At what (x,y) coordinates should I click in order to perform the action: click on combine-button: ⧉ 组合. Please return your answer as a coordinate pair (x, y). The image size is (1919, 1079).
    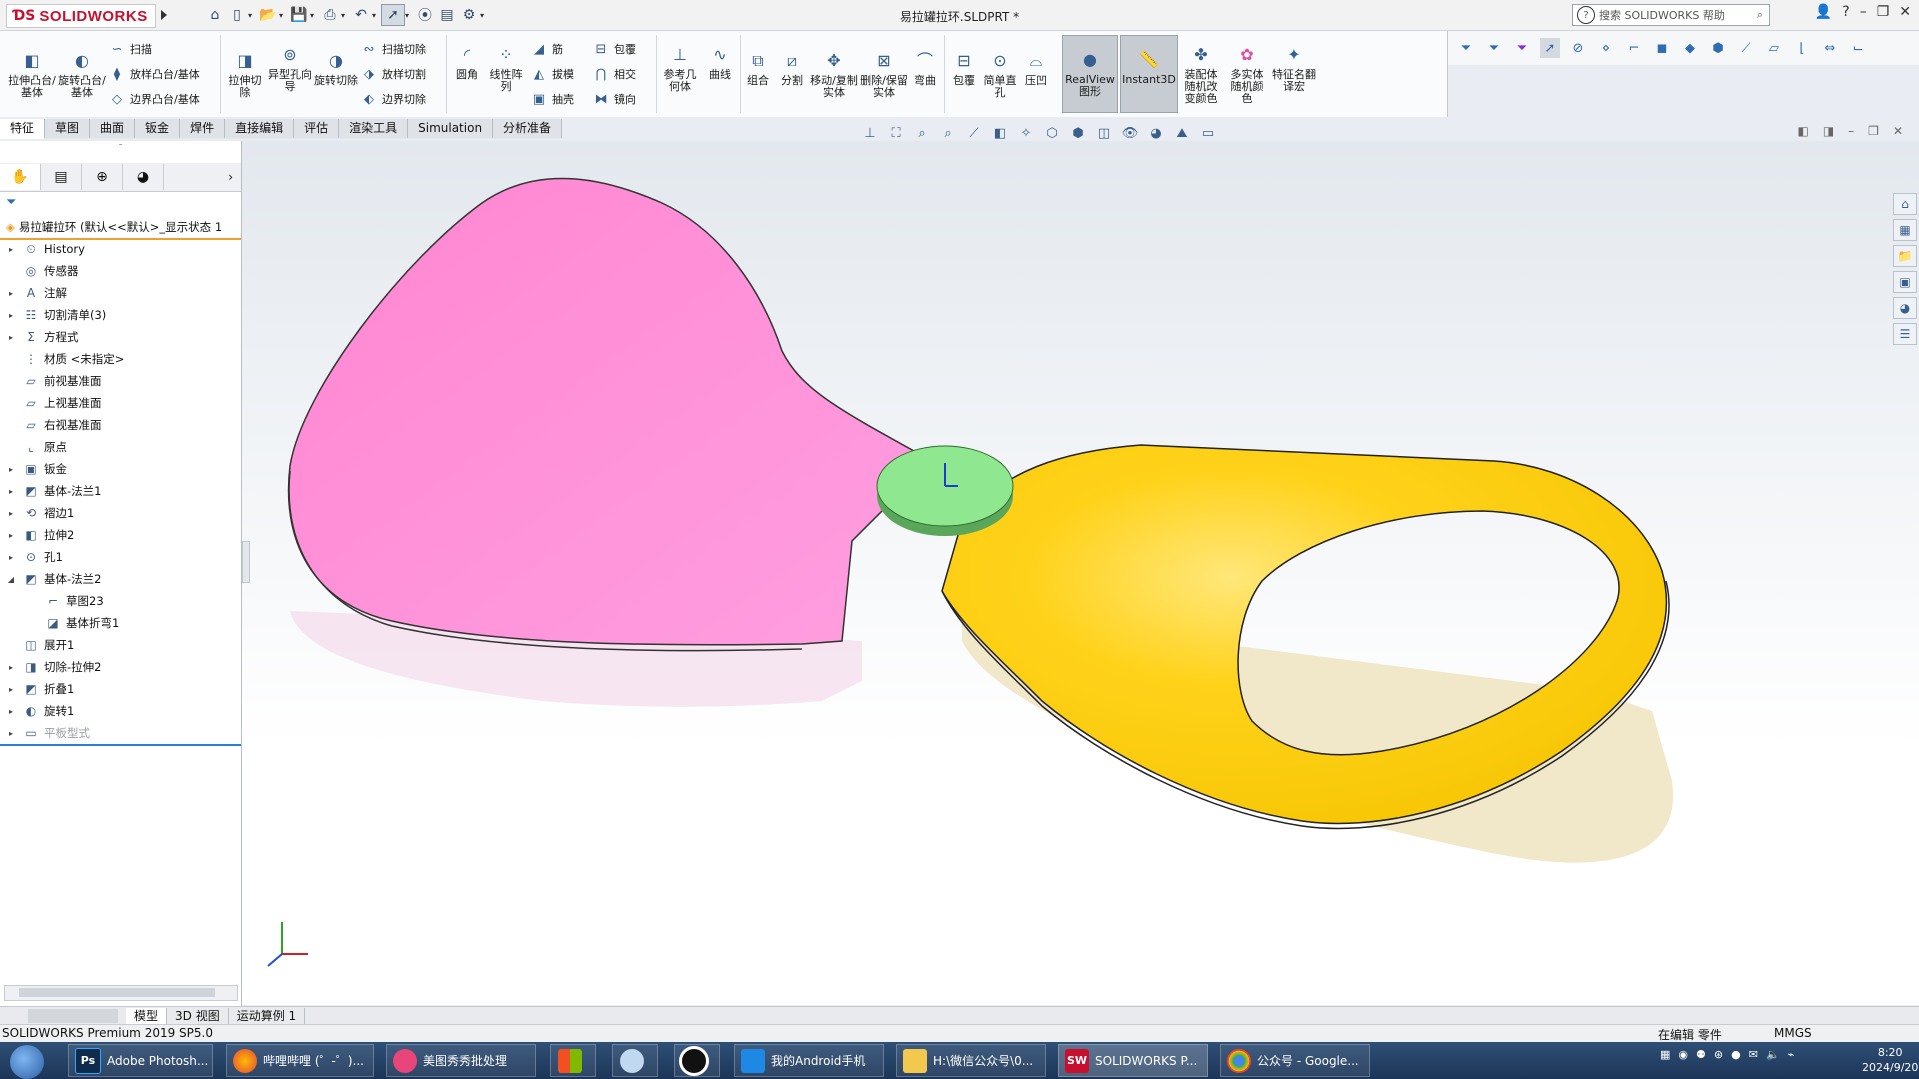
    Looking at the image, I should click on (758, 68).